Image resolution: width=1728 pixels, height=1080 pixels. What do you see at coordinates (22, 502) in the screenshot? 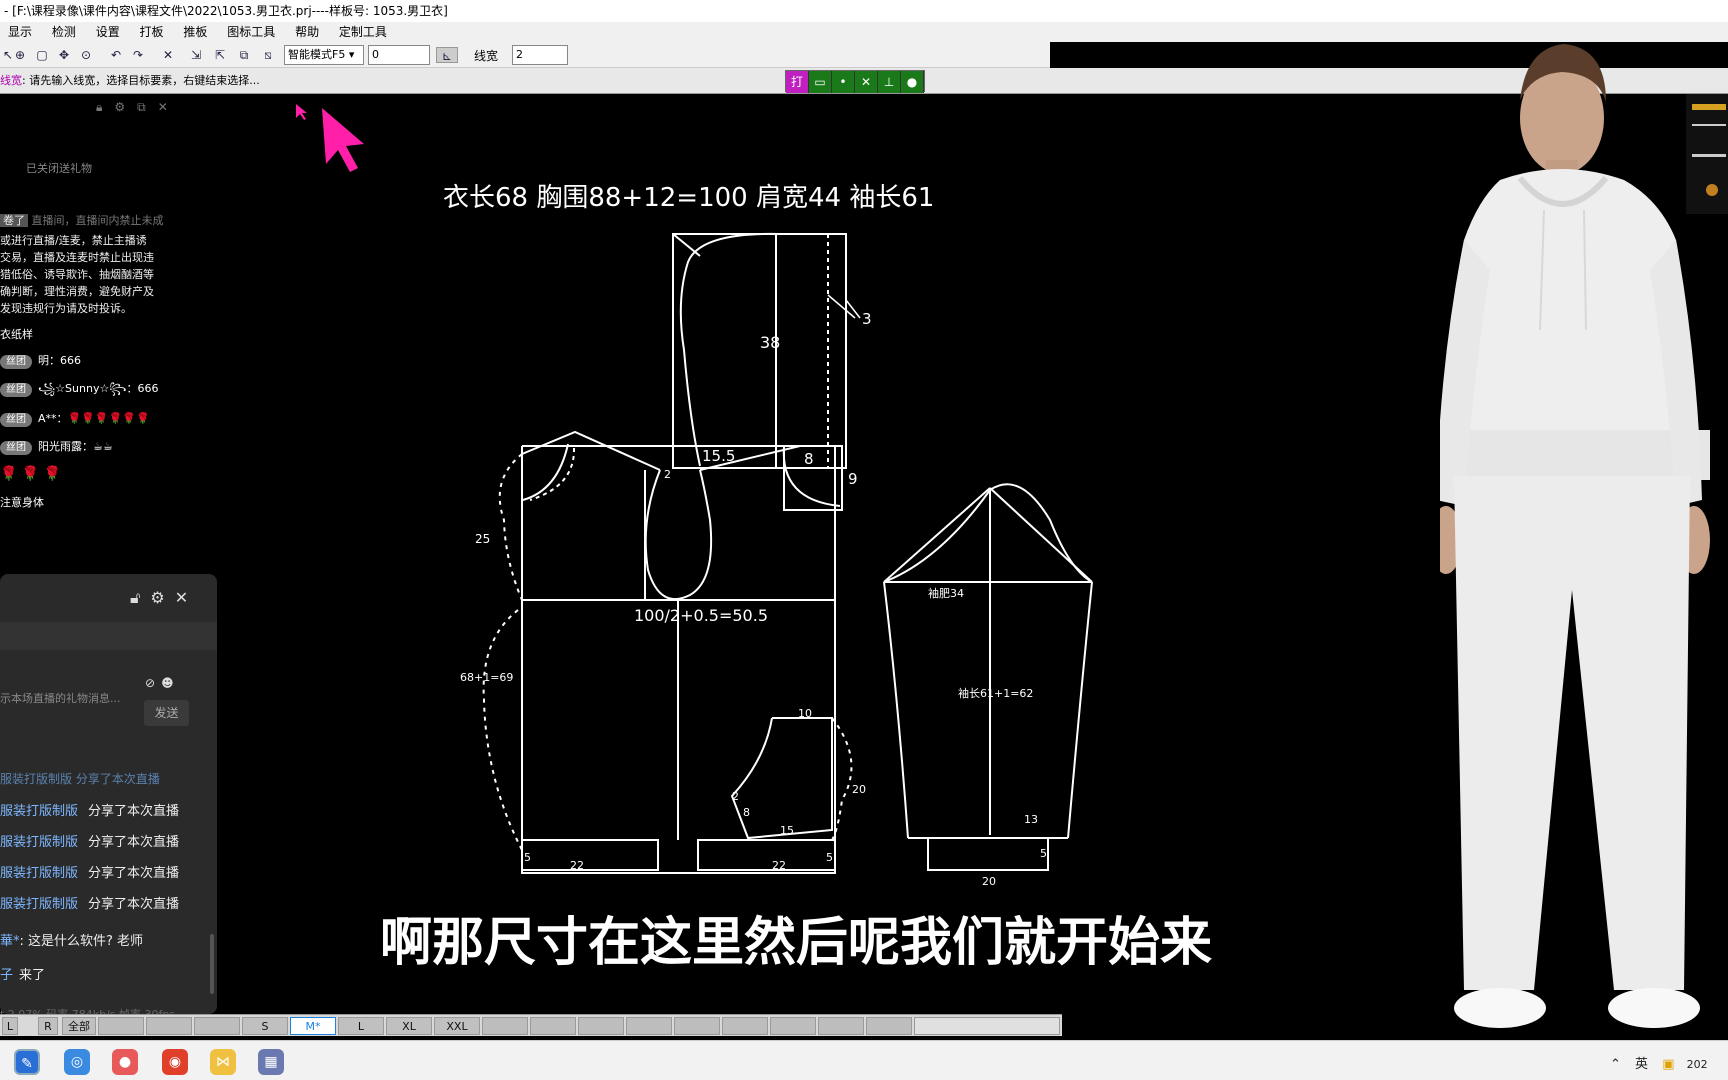
I see `chat-text: 注意身体` at bounding box center [22, 502].